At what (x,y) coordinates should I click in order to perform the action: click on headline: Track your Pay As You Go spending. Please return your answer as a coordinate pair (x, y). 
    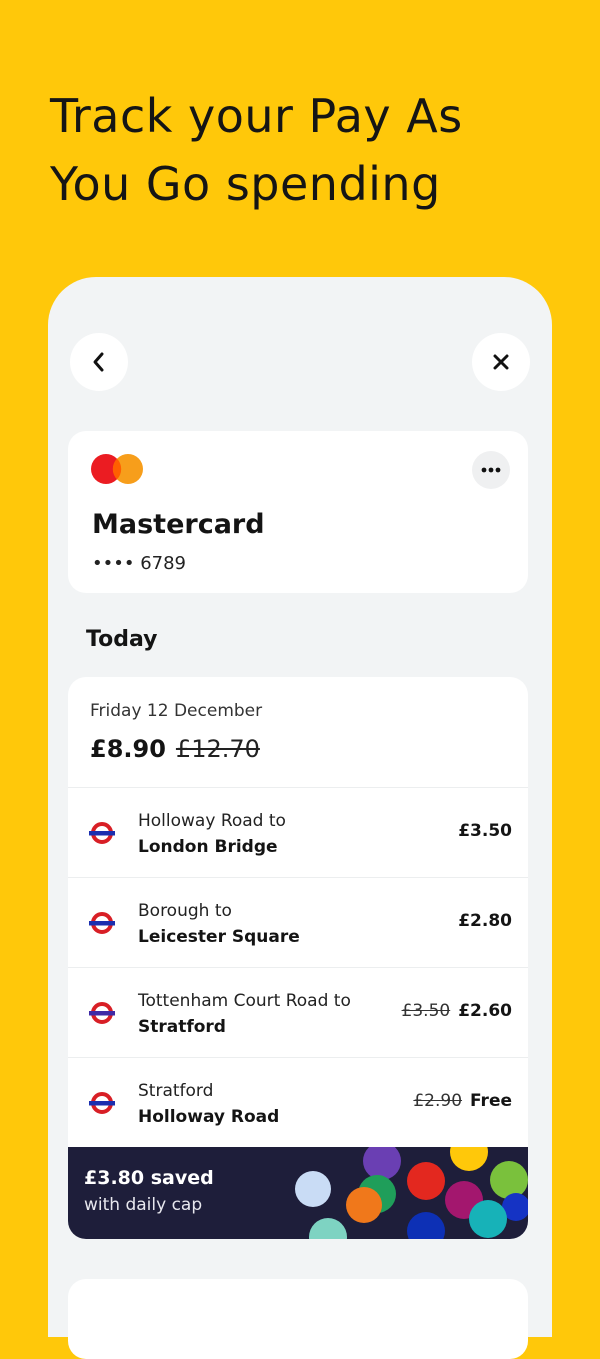
    Looking at the image, I should click on (256, 150).